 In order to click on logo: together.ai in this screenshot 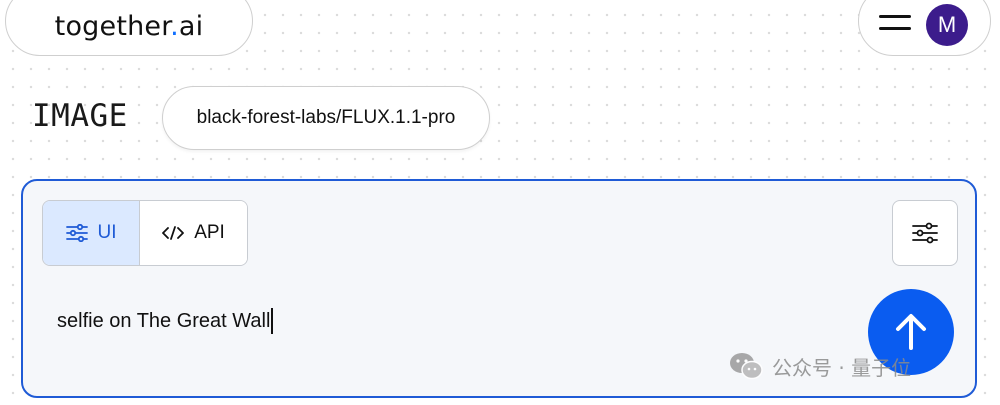, I will do `click(129, 26)`.